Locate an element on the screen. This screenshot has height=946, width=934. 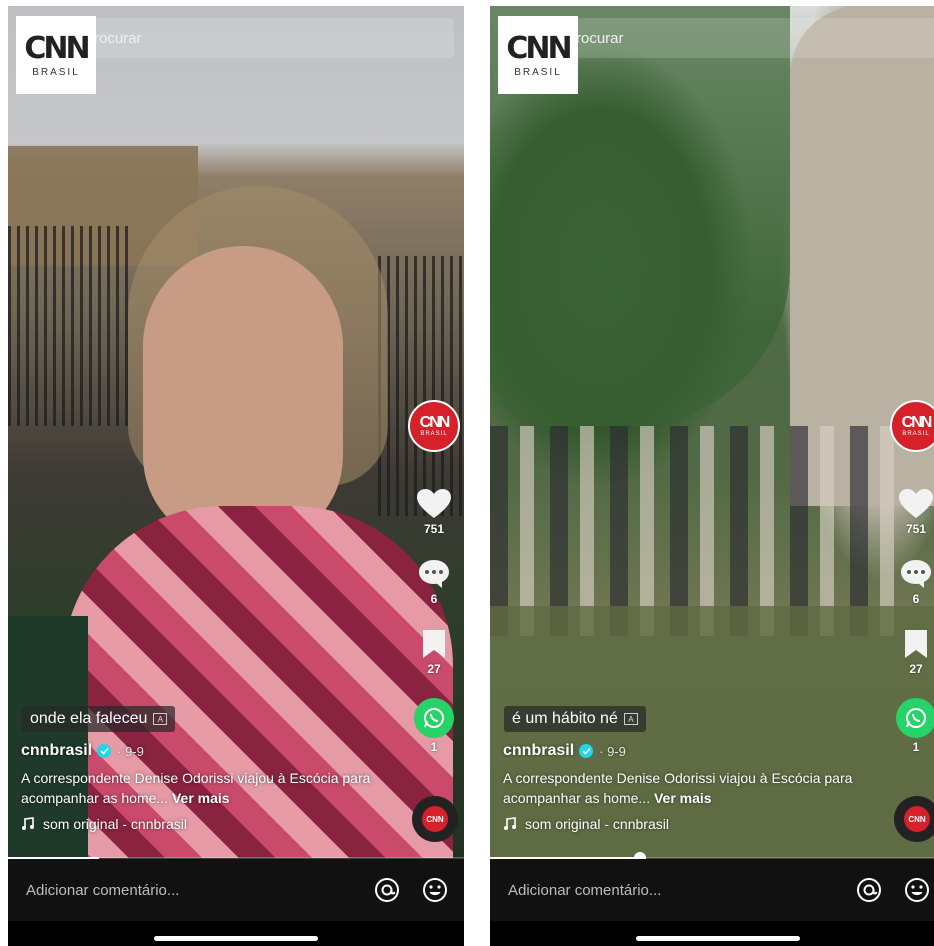
caption-text: onde ela faleceu is located at coordinates (89, 718).